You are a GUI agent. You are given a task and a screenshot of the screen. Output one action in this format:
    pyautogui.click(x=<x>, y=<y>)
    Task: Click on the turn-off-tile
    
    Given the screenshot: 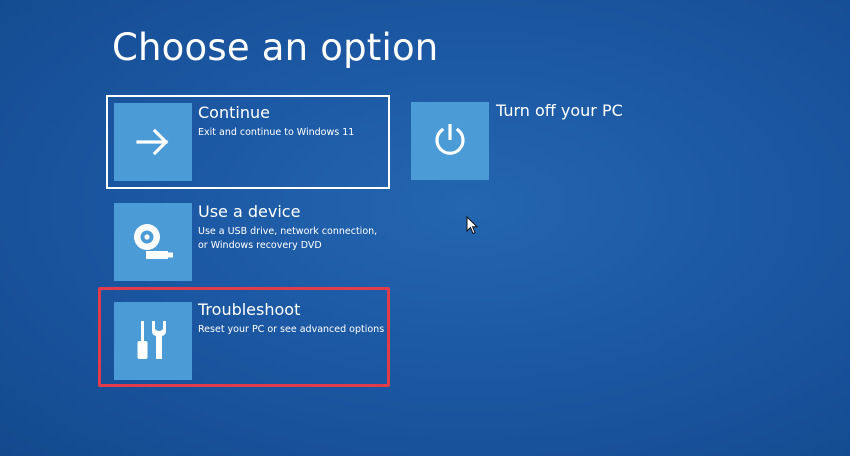 What is the action you would take?
    pyautogui.click(x=450, y=141)
    